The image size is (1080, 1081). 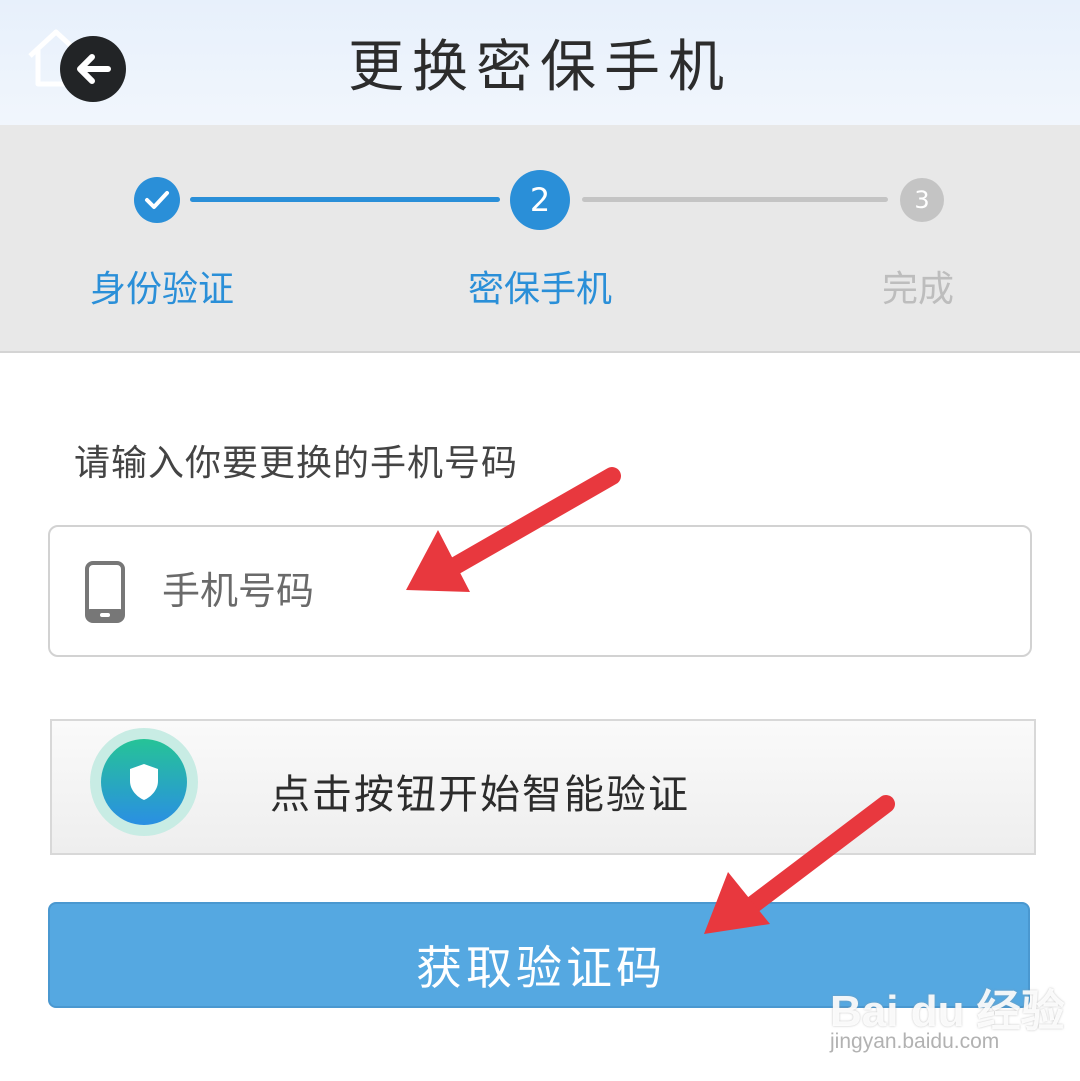 What do you see at coordinates (540, 67) in the screenshot?
I see `page-title: 更换密保手机` at bounding box center [540, 67].